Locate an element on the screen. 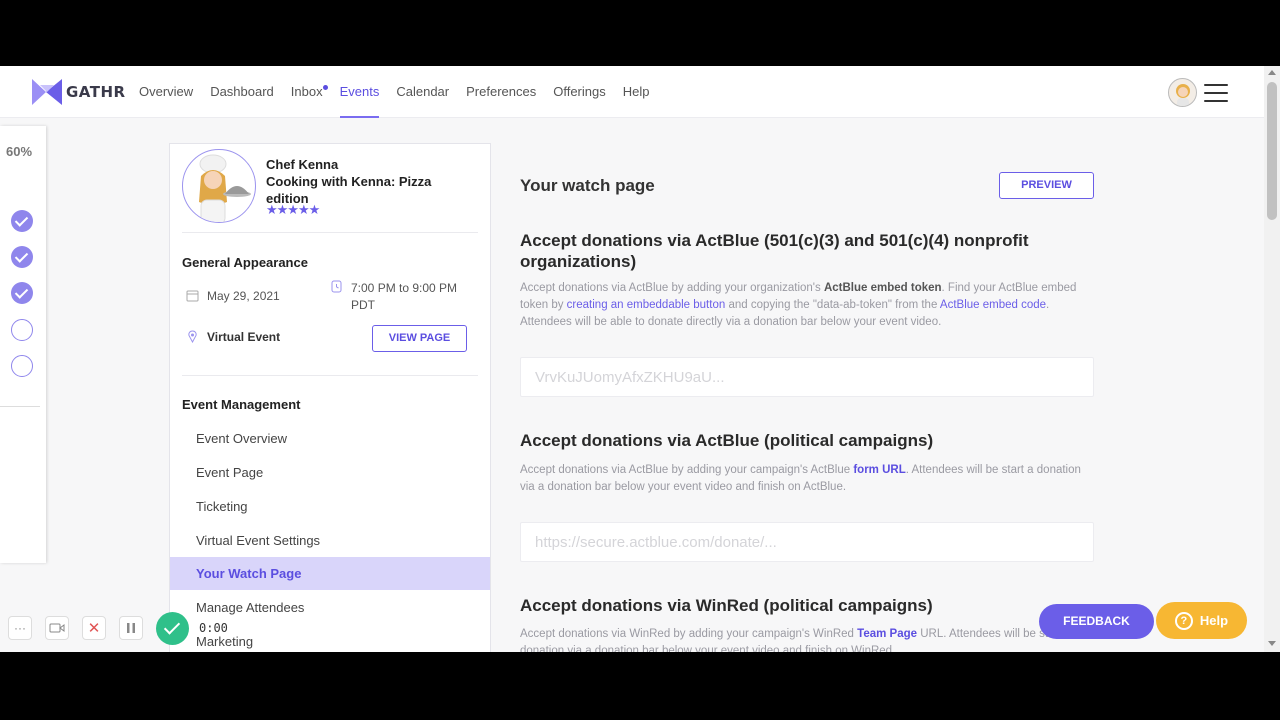 This screenshot has height=720, width=1280. scroll-thumb is located at coordinates (1272, 151).